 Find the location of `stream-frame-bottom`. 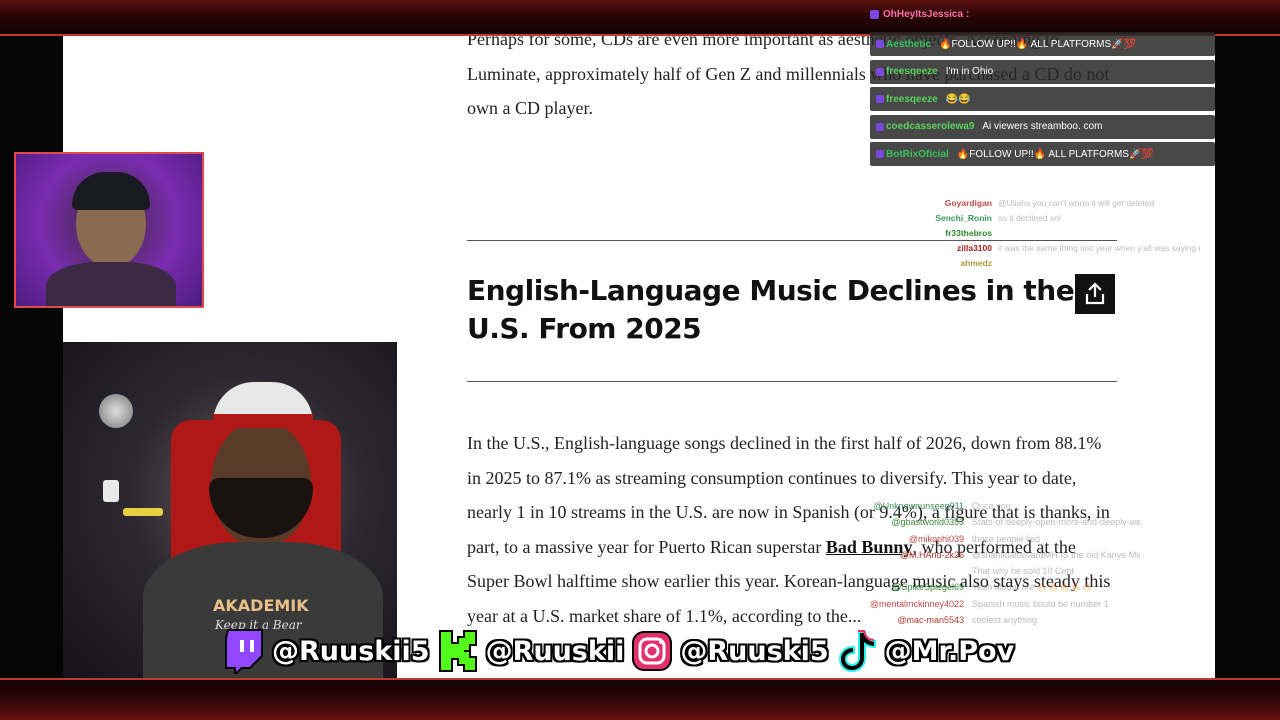

stream-frame-bottom is located at coordinates (640, 699).